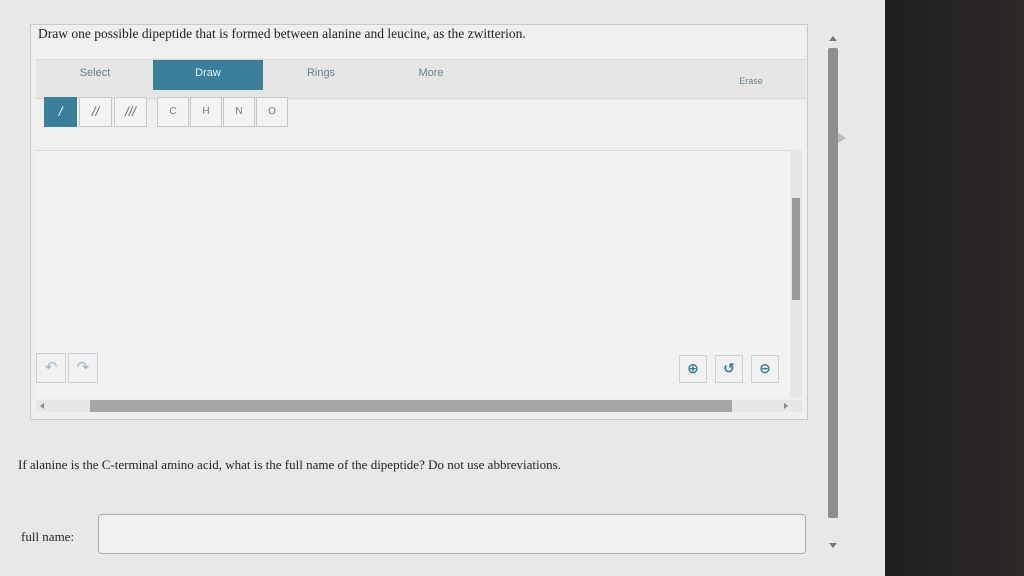 The height and width of the screenshot is (576, 1024). Describe the element at coordinates (130, 112) in the screenshot. I see `triple-bond-button: ///` at that location.